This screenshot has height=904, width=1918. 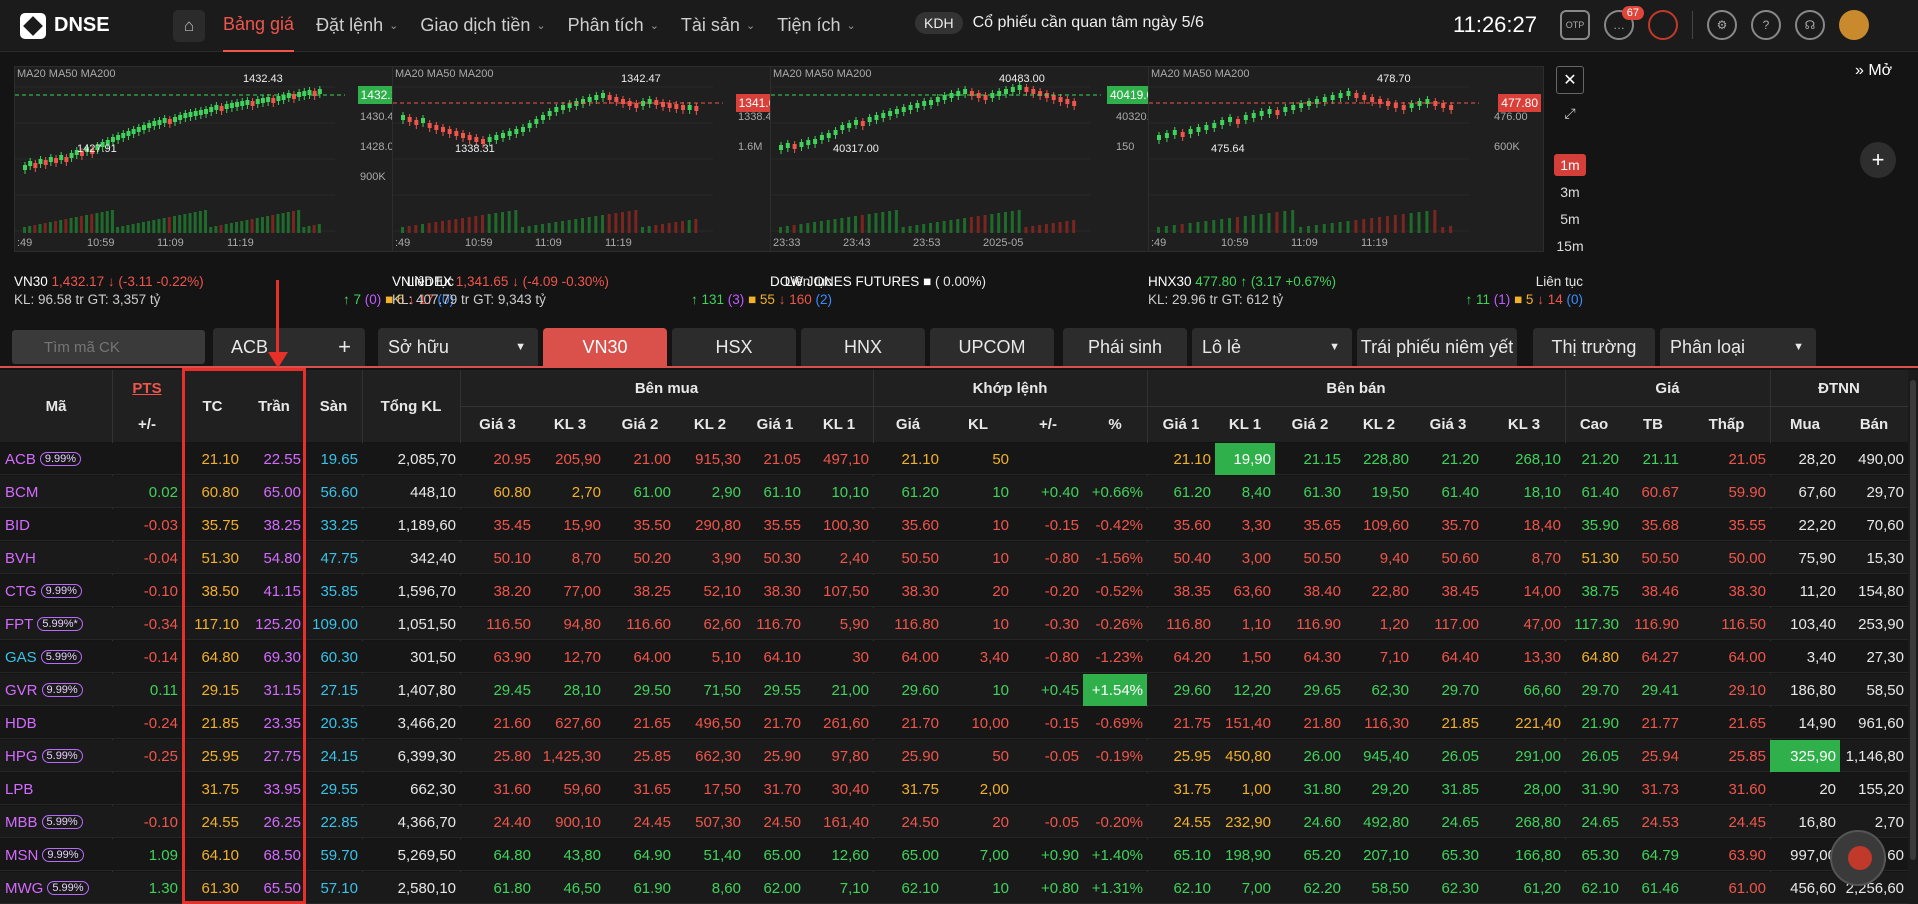 I want to click on nav-item-1: Đặt lệnh ⌄, so click(x=357, y=26).